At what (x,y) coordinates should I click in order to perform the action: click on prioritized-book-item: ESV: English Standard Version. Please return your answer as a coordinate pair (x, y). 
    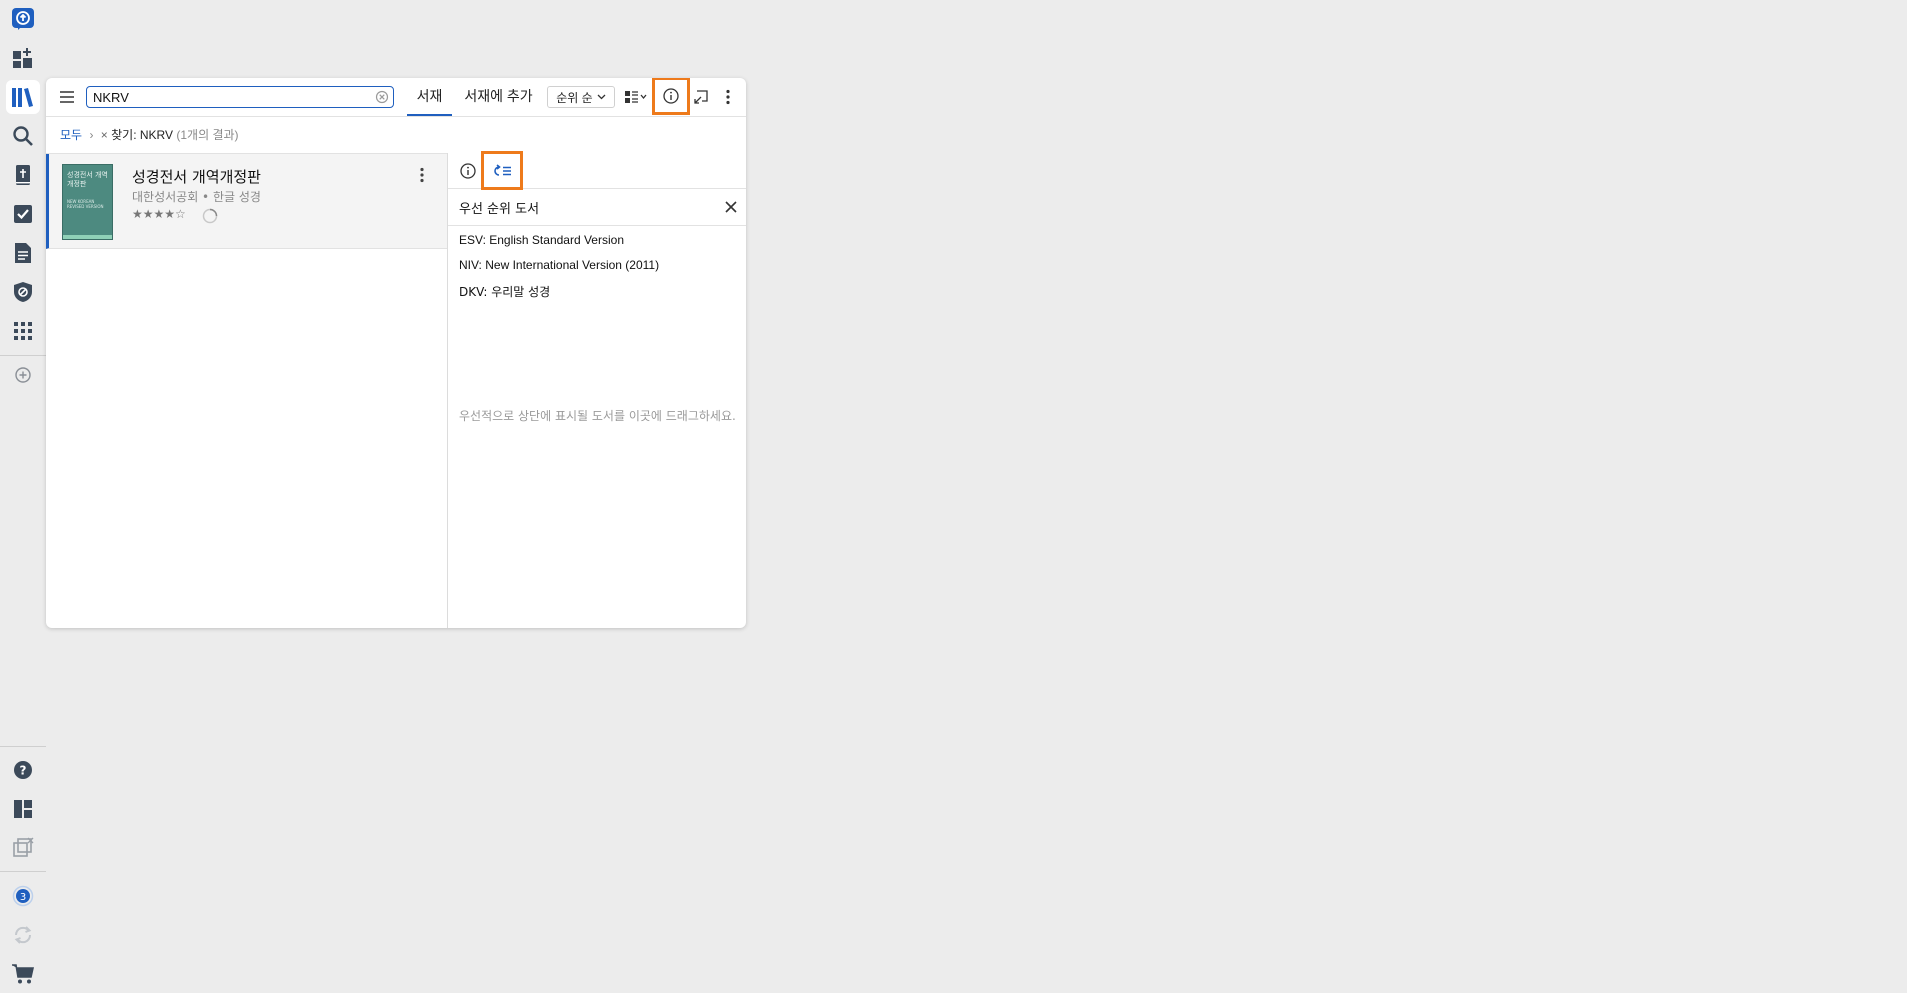
    Looking at the image, I should click on (541, 240).